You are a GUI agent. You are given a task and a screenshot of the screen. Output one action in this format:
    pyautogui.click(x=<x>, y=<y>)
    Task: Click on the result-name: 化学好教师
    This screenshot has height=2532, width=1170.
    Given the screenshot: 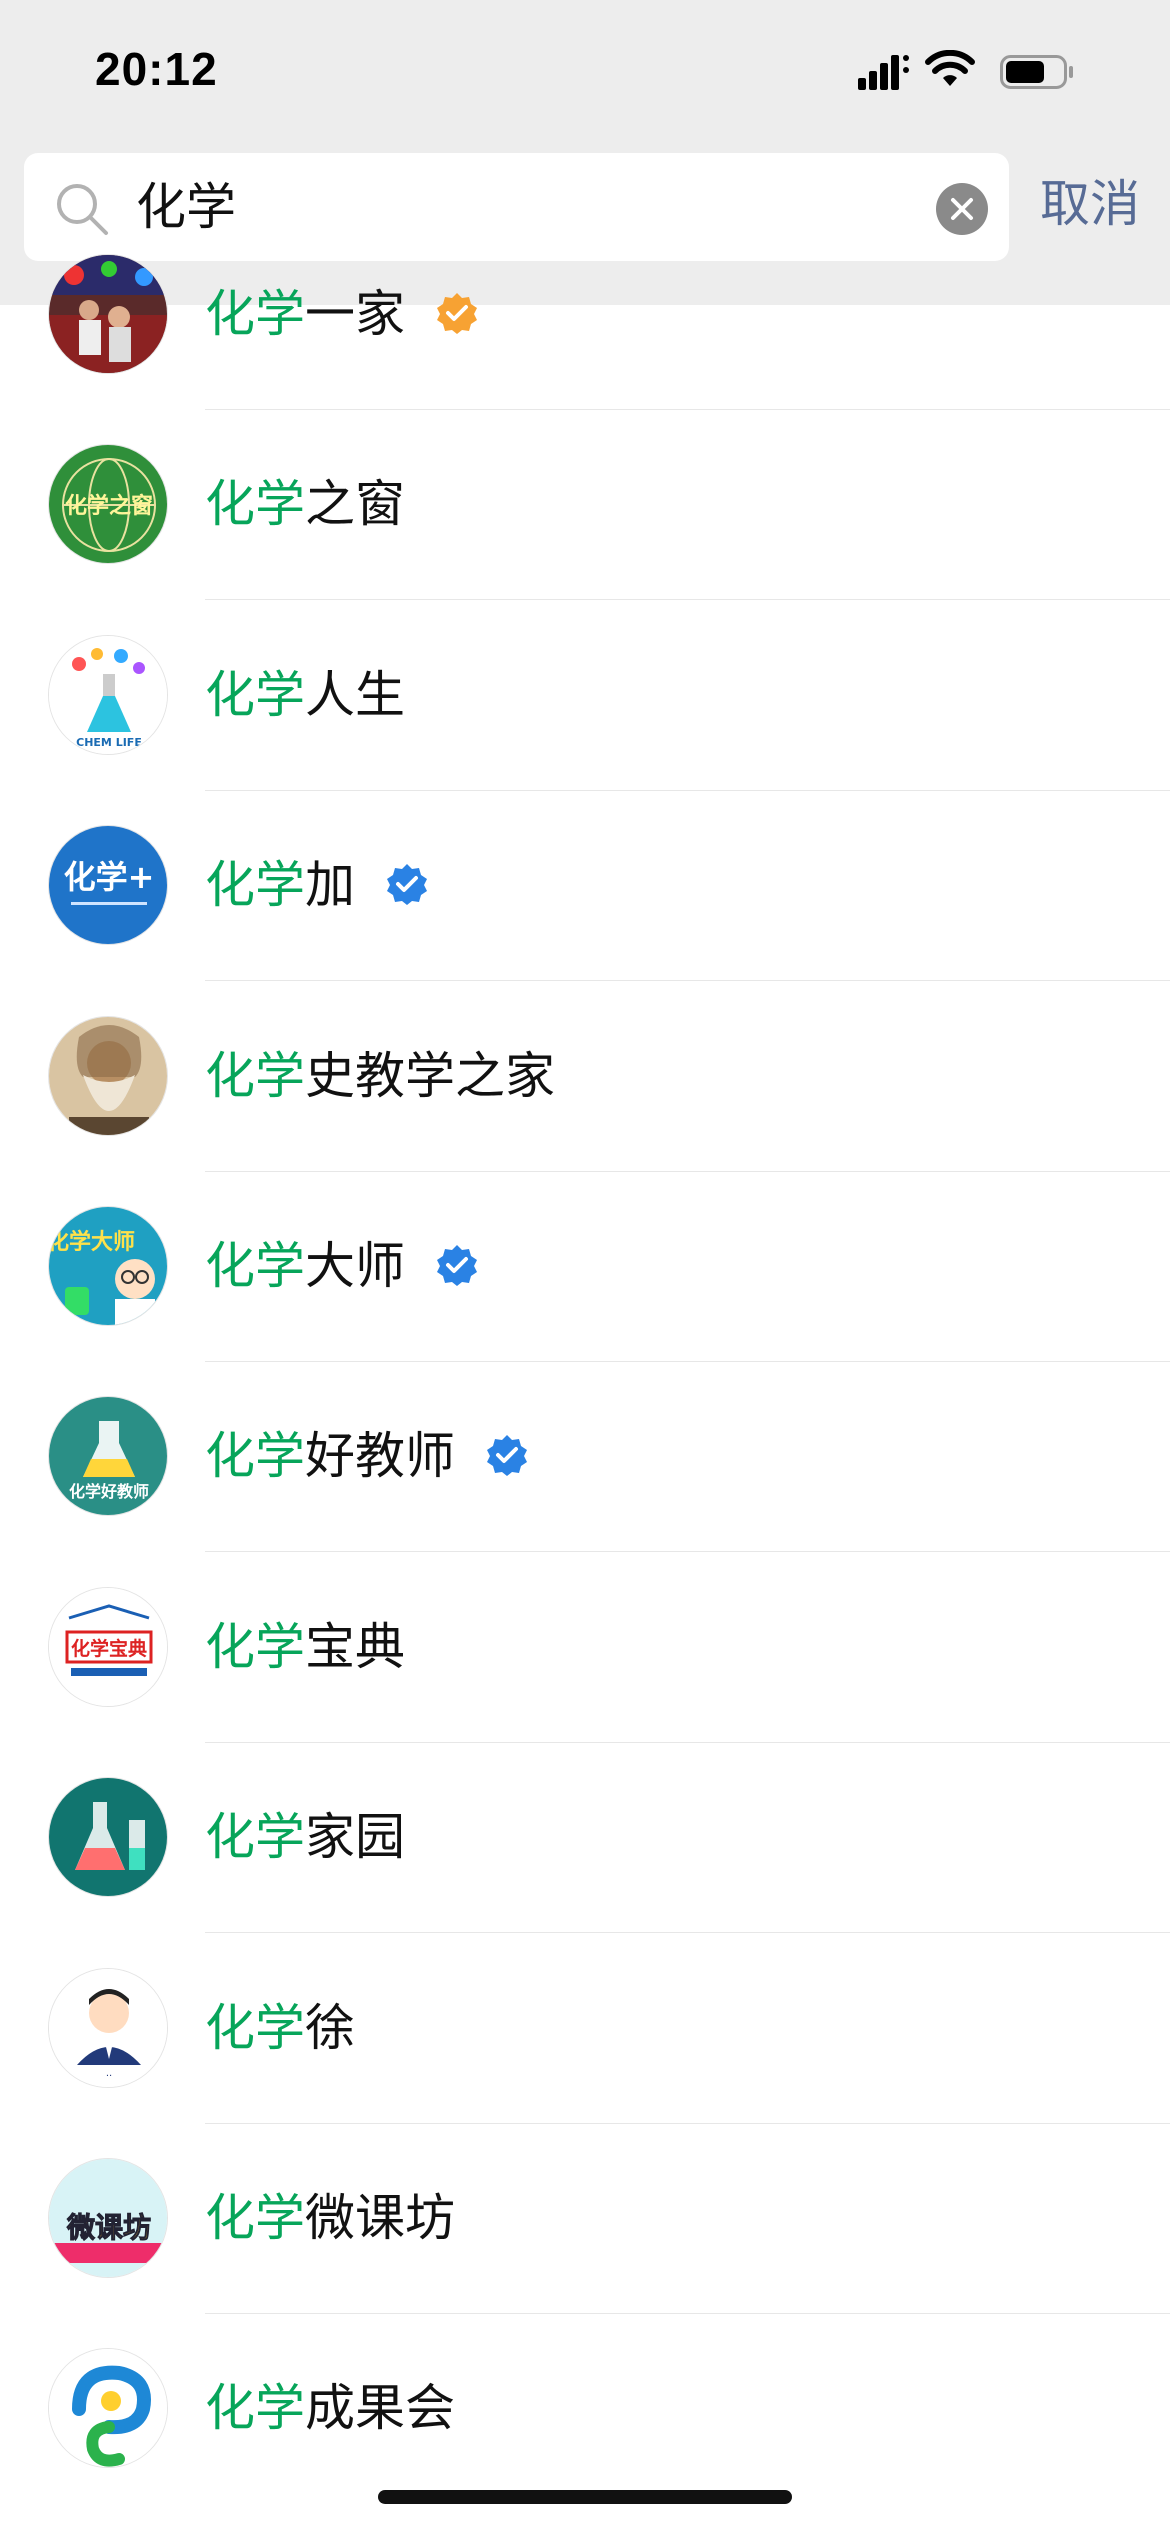 What is the action you would take?
    pyautogui.click(x=367, y=1456)
    